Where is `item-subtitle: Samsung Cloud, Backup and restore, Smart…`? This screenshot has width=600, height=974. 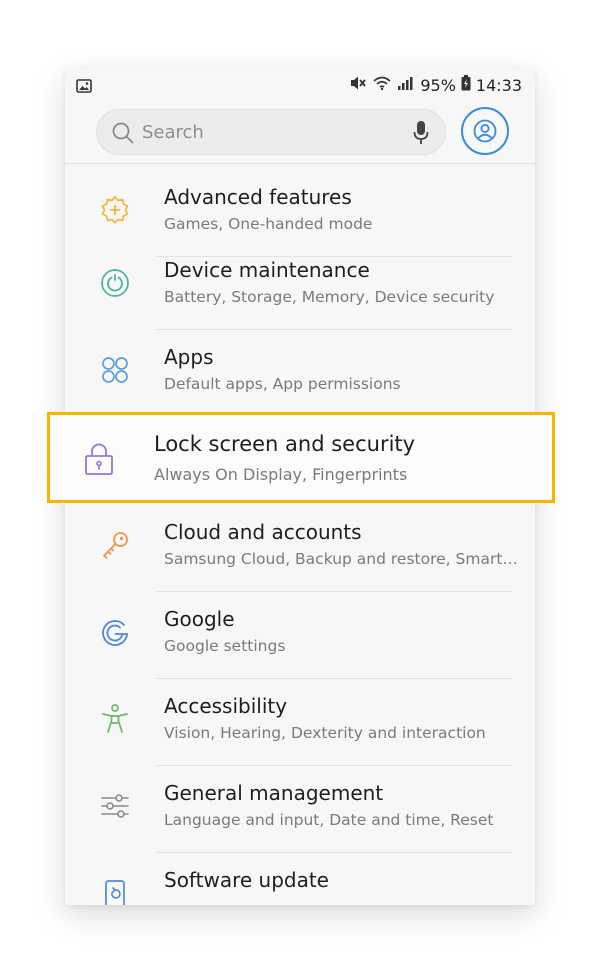
item-subtitle: Samsung Cloud, Backup and restore, Smart… is located at coordinates (341, 559).